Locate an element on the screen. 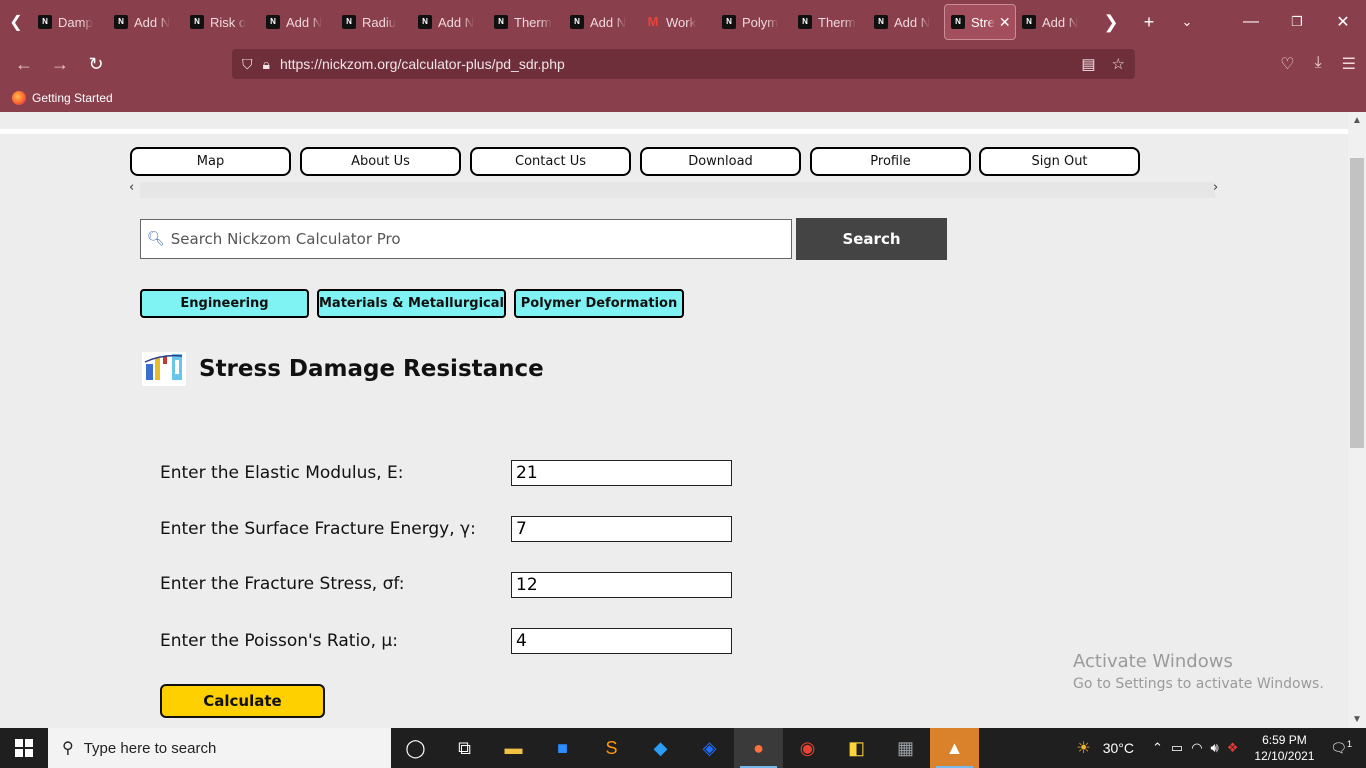 This screenshot has width=1366, height=768. dropbox-icon: ◈ is located at coordinates (709, 748).